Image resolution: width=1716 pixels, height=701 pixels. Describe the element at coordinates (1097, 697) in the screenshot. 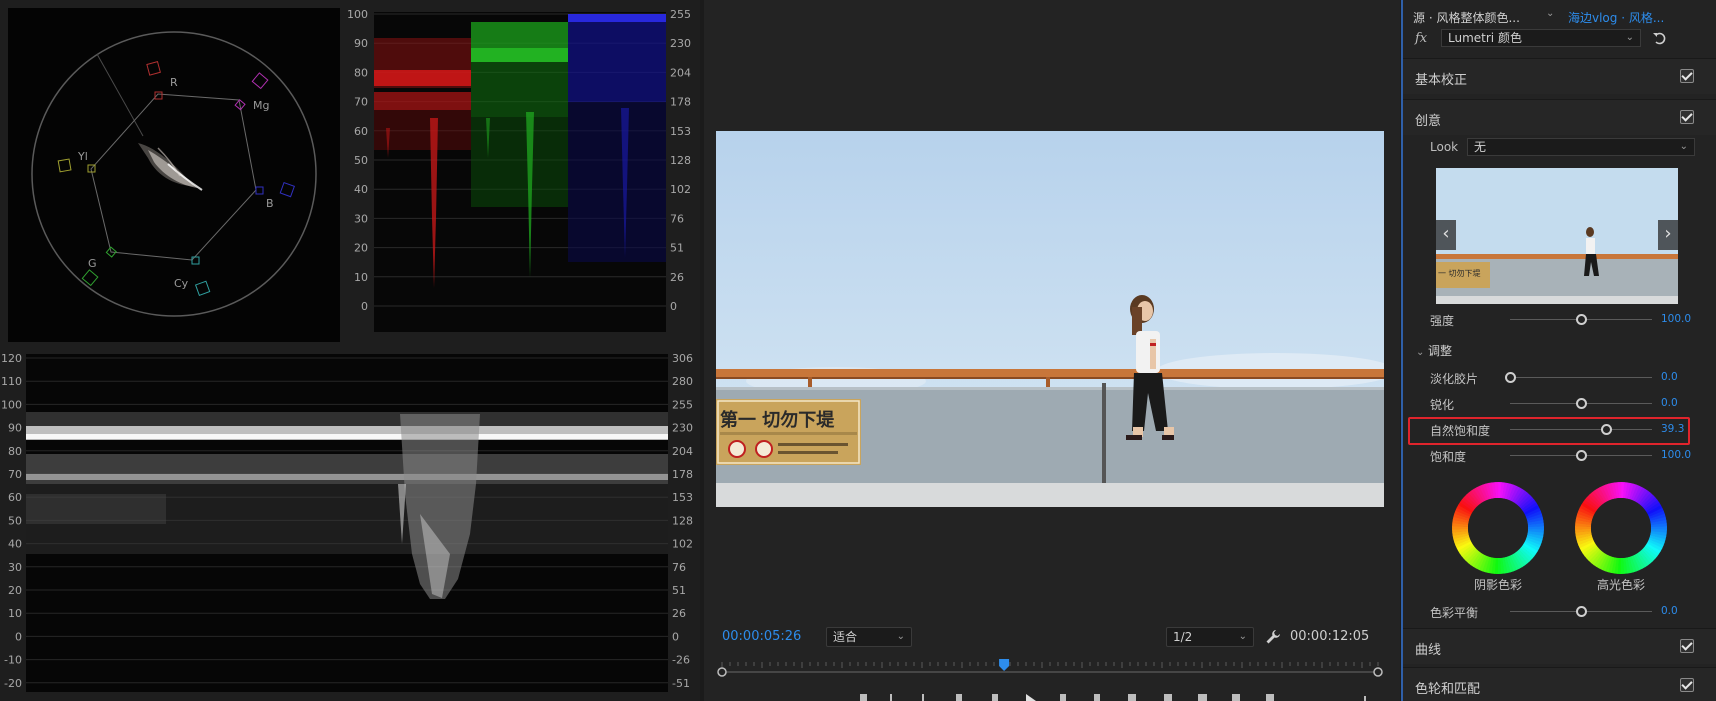

I see `go-to-out-icon` at that location.